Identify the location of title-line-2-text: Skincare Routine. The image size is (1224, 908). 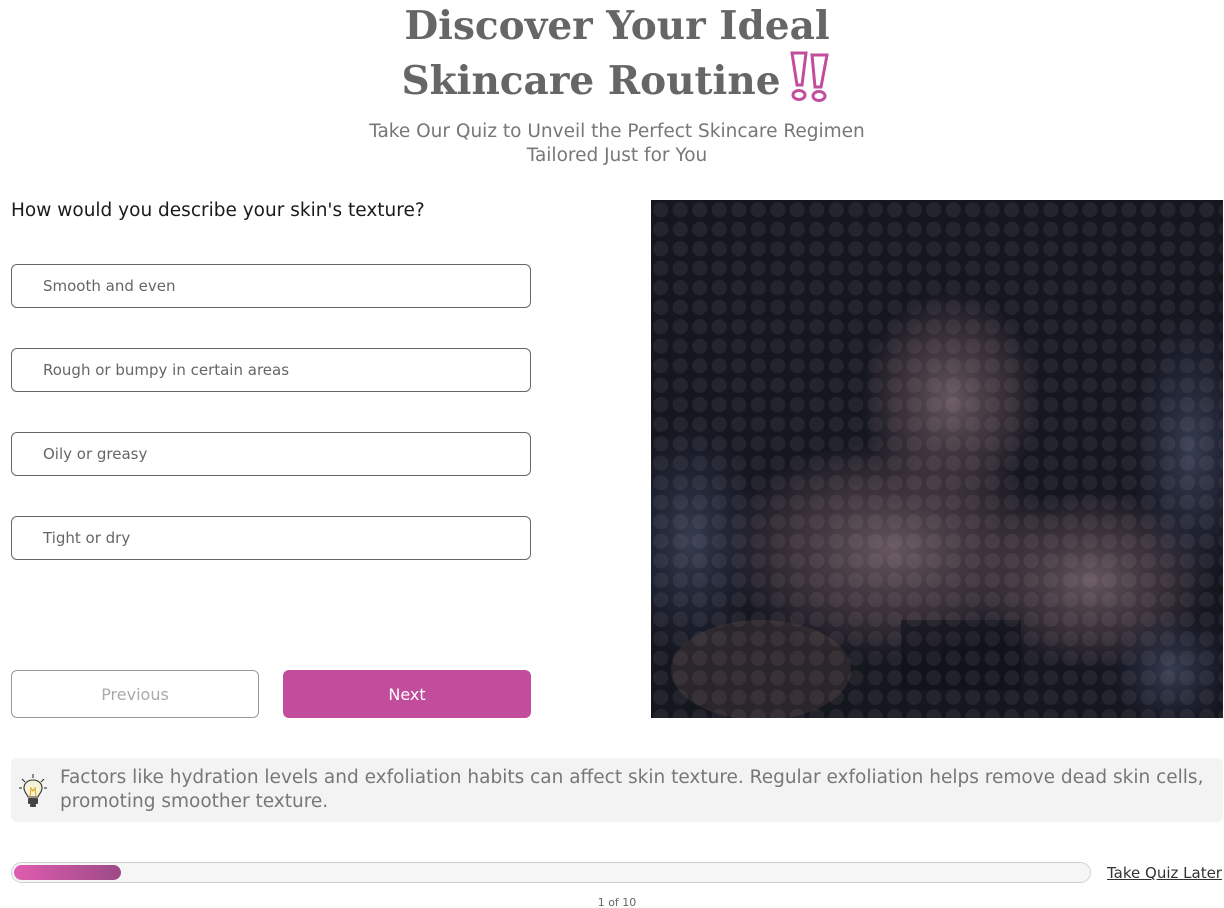
(591, 81).